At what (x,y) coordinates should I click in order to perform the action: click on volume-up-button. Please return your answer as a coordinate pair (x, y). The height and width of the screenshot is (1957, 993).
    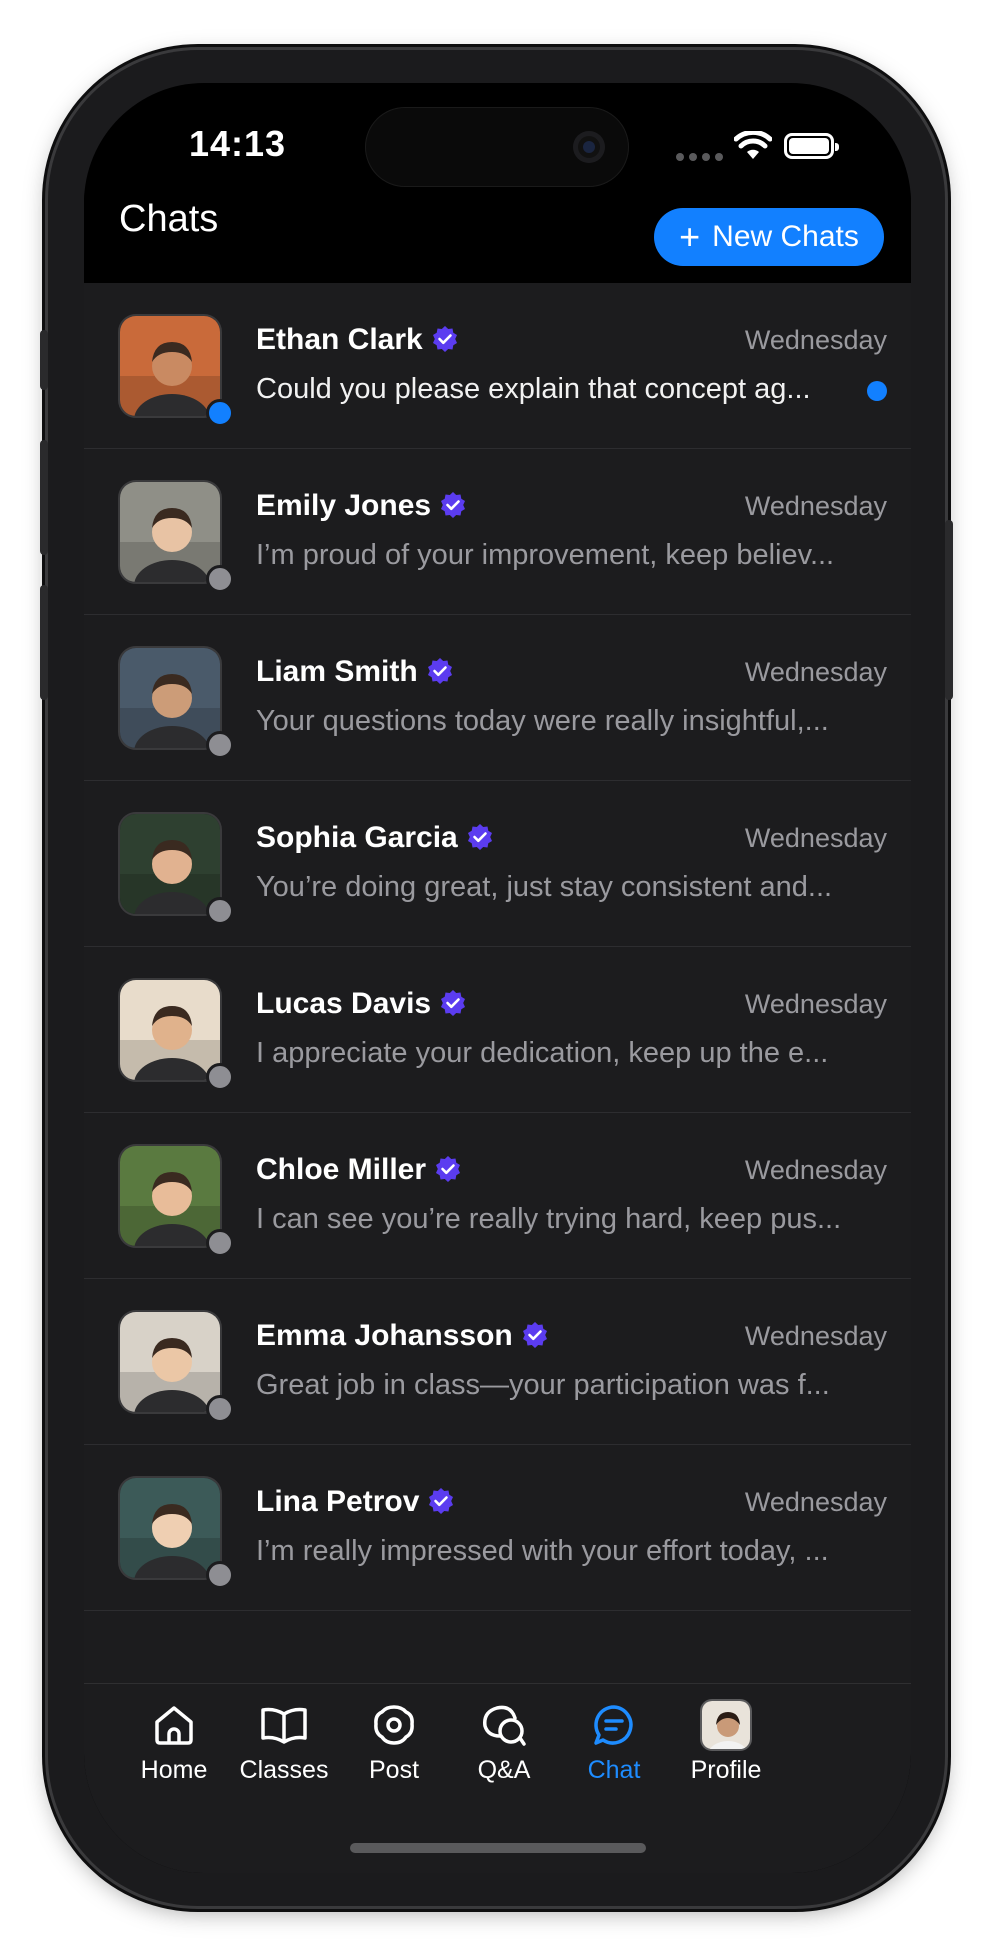
    Looking at the image, I should click on (44, 497).